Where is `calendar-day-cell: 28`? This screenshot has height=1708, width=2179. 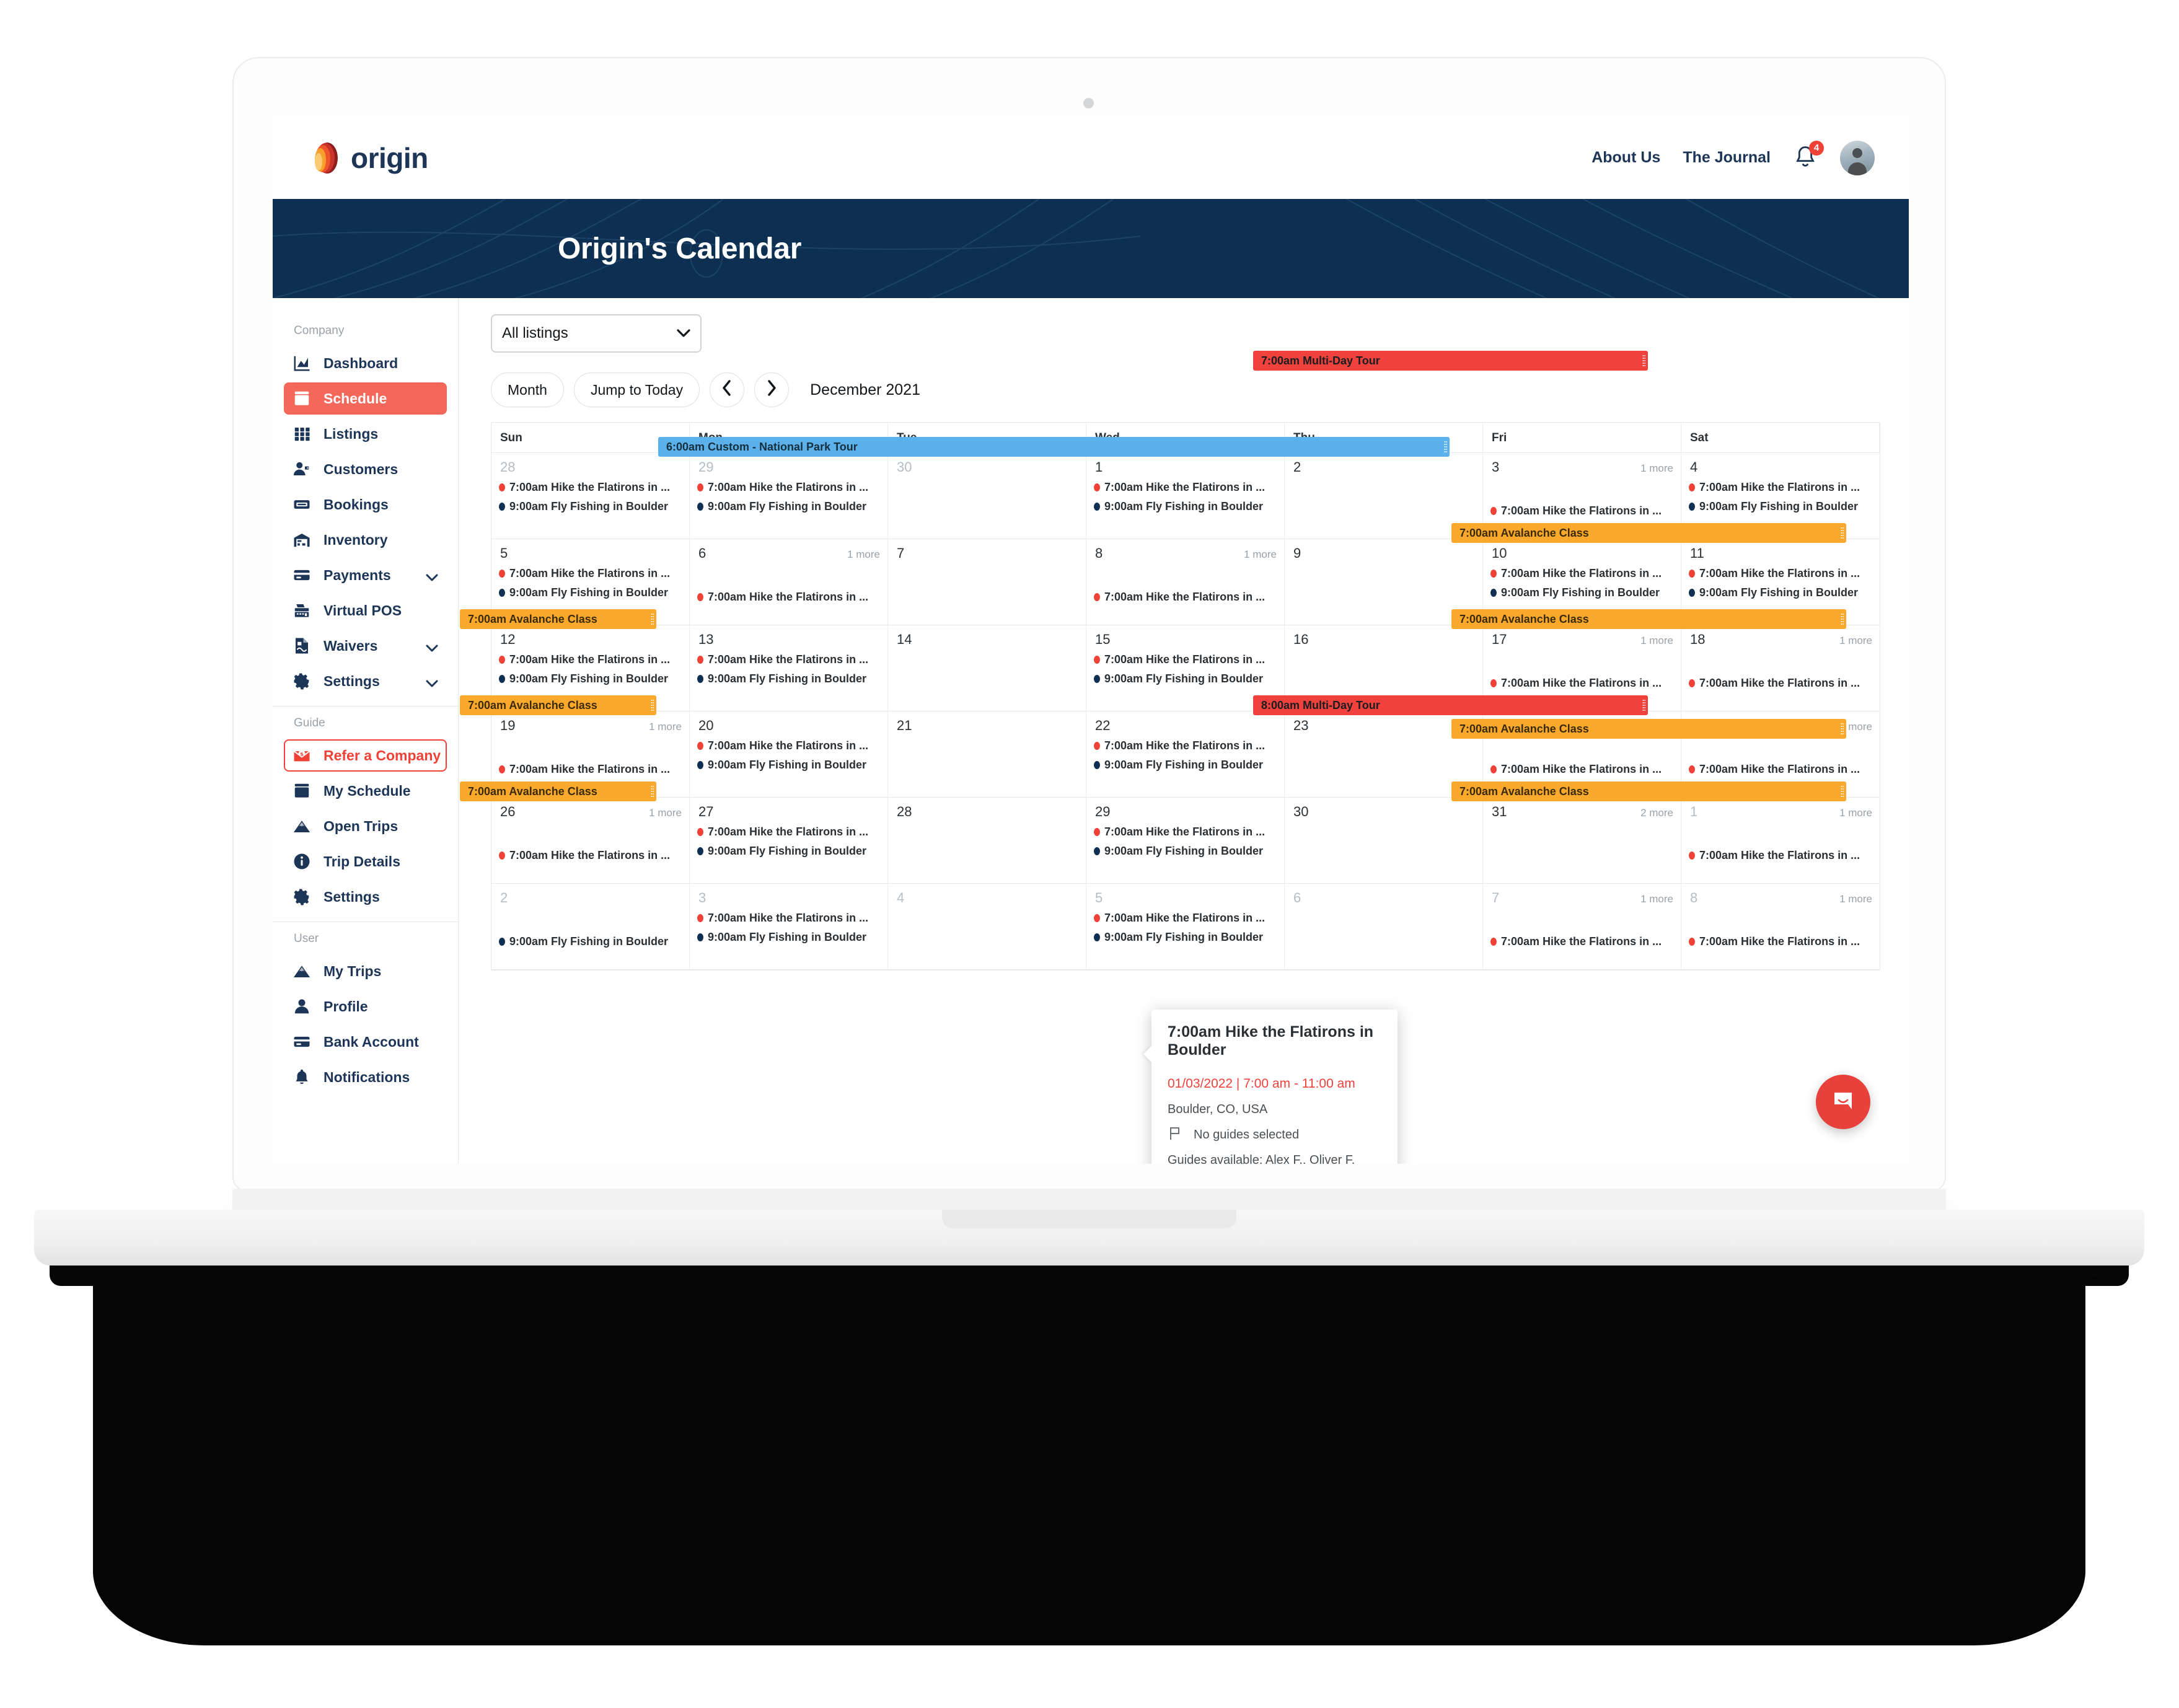
calendar-day-cell: 28 is located at coordinates (987, 841).